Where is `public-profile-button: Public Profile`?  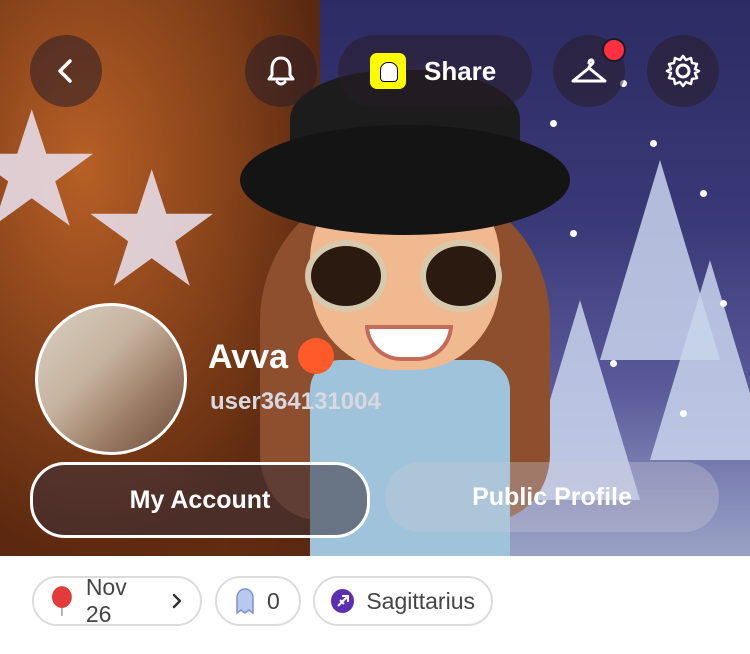 public-profile-button: Public Profile is located at coordinates (552, 497).